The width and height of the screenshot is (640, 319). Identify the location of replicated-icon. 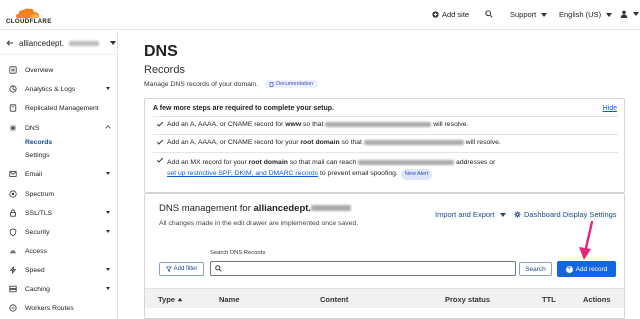
(13, 108).